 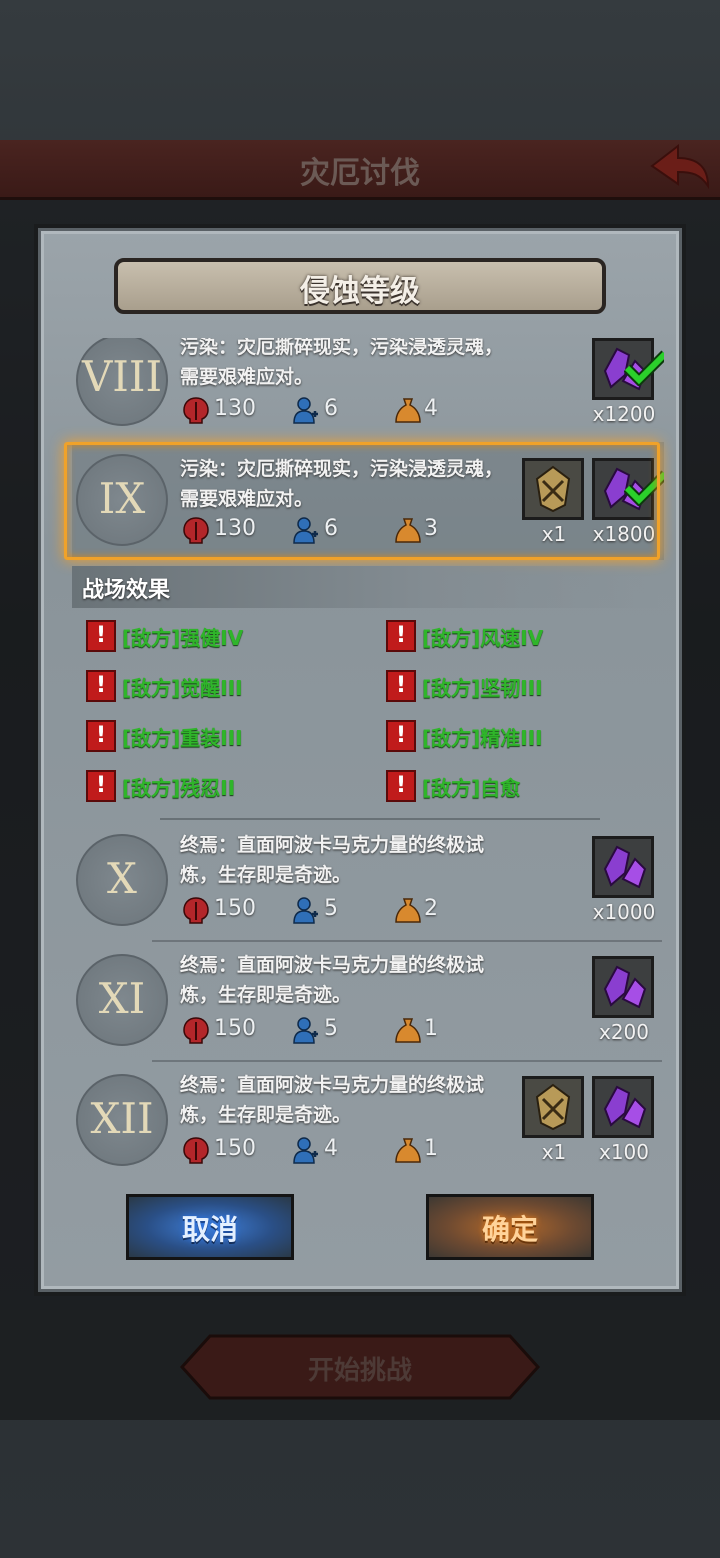 What do you see at coordinates (624, 414) in the screenshot?
I see `reward-count: x1200` at bounding box center [624, 414].